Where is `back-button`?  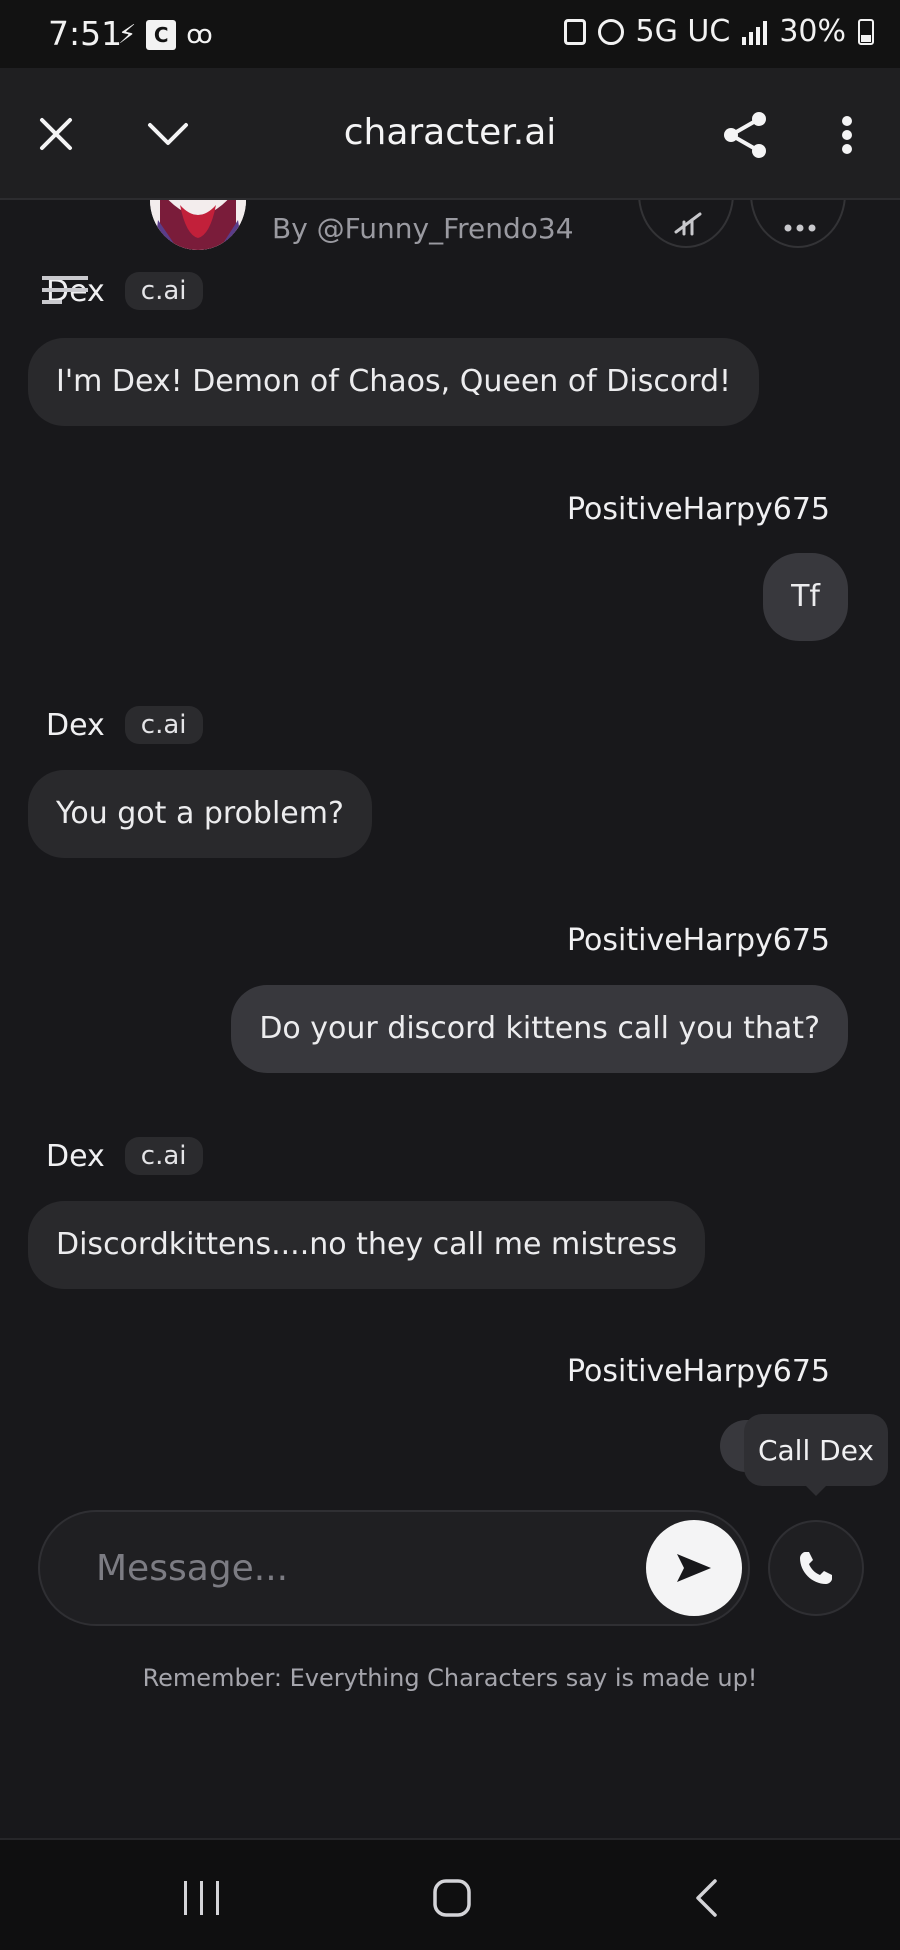 back-button is located at coordinates (706, 1898).